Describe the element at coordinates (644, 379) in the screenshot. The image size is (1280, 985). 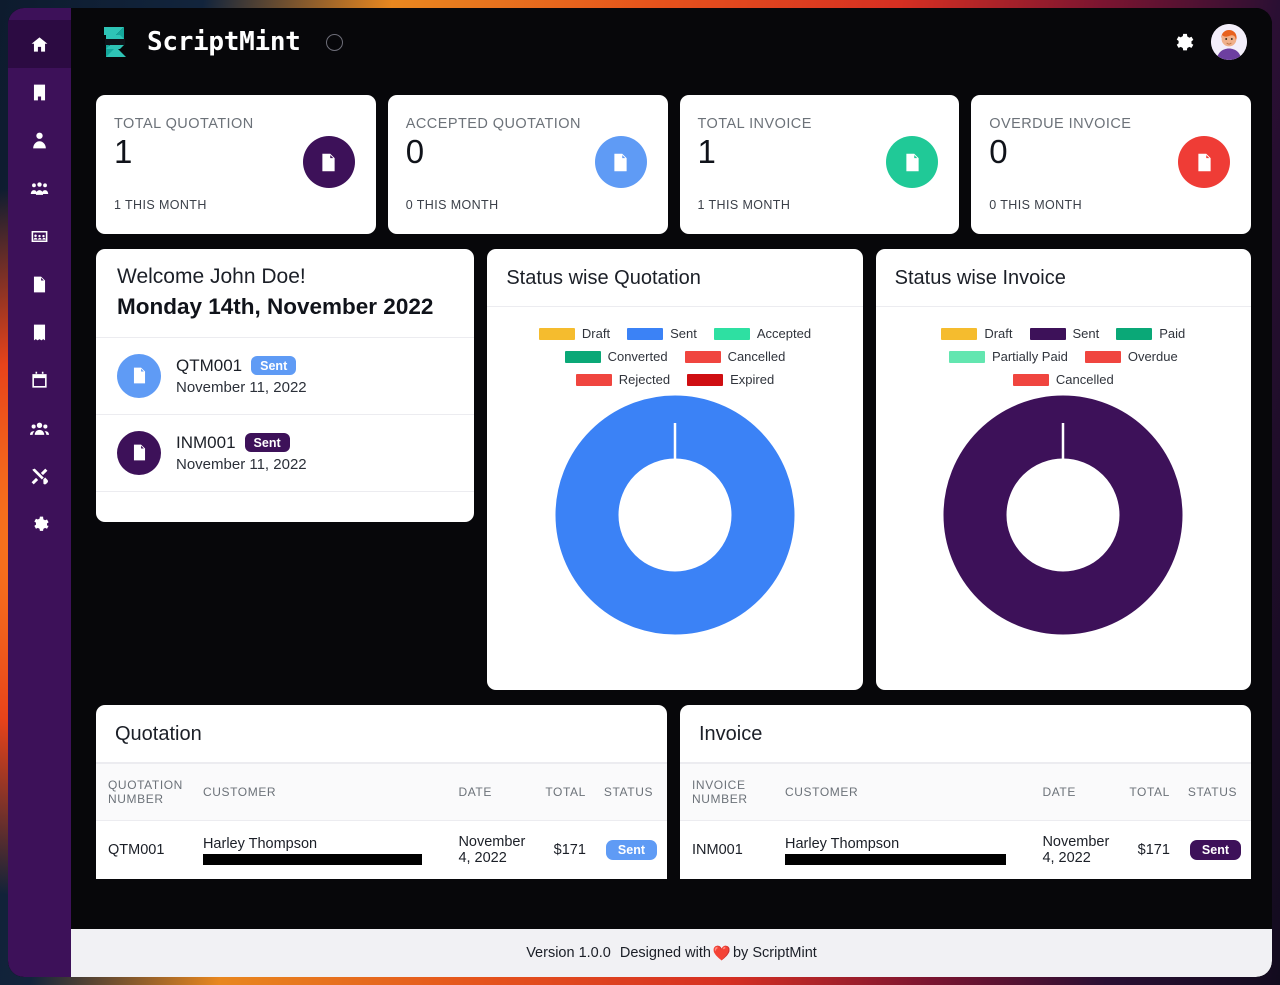
I see `legend-label: Rejected` at that location.